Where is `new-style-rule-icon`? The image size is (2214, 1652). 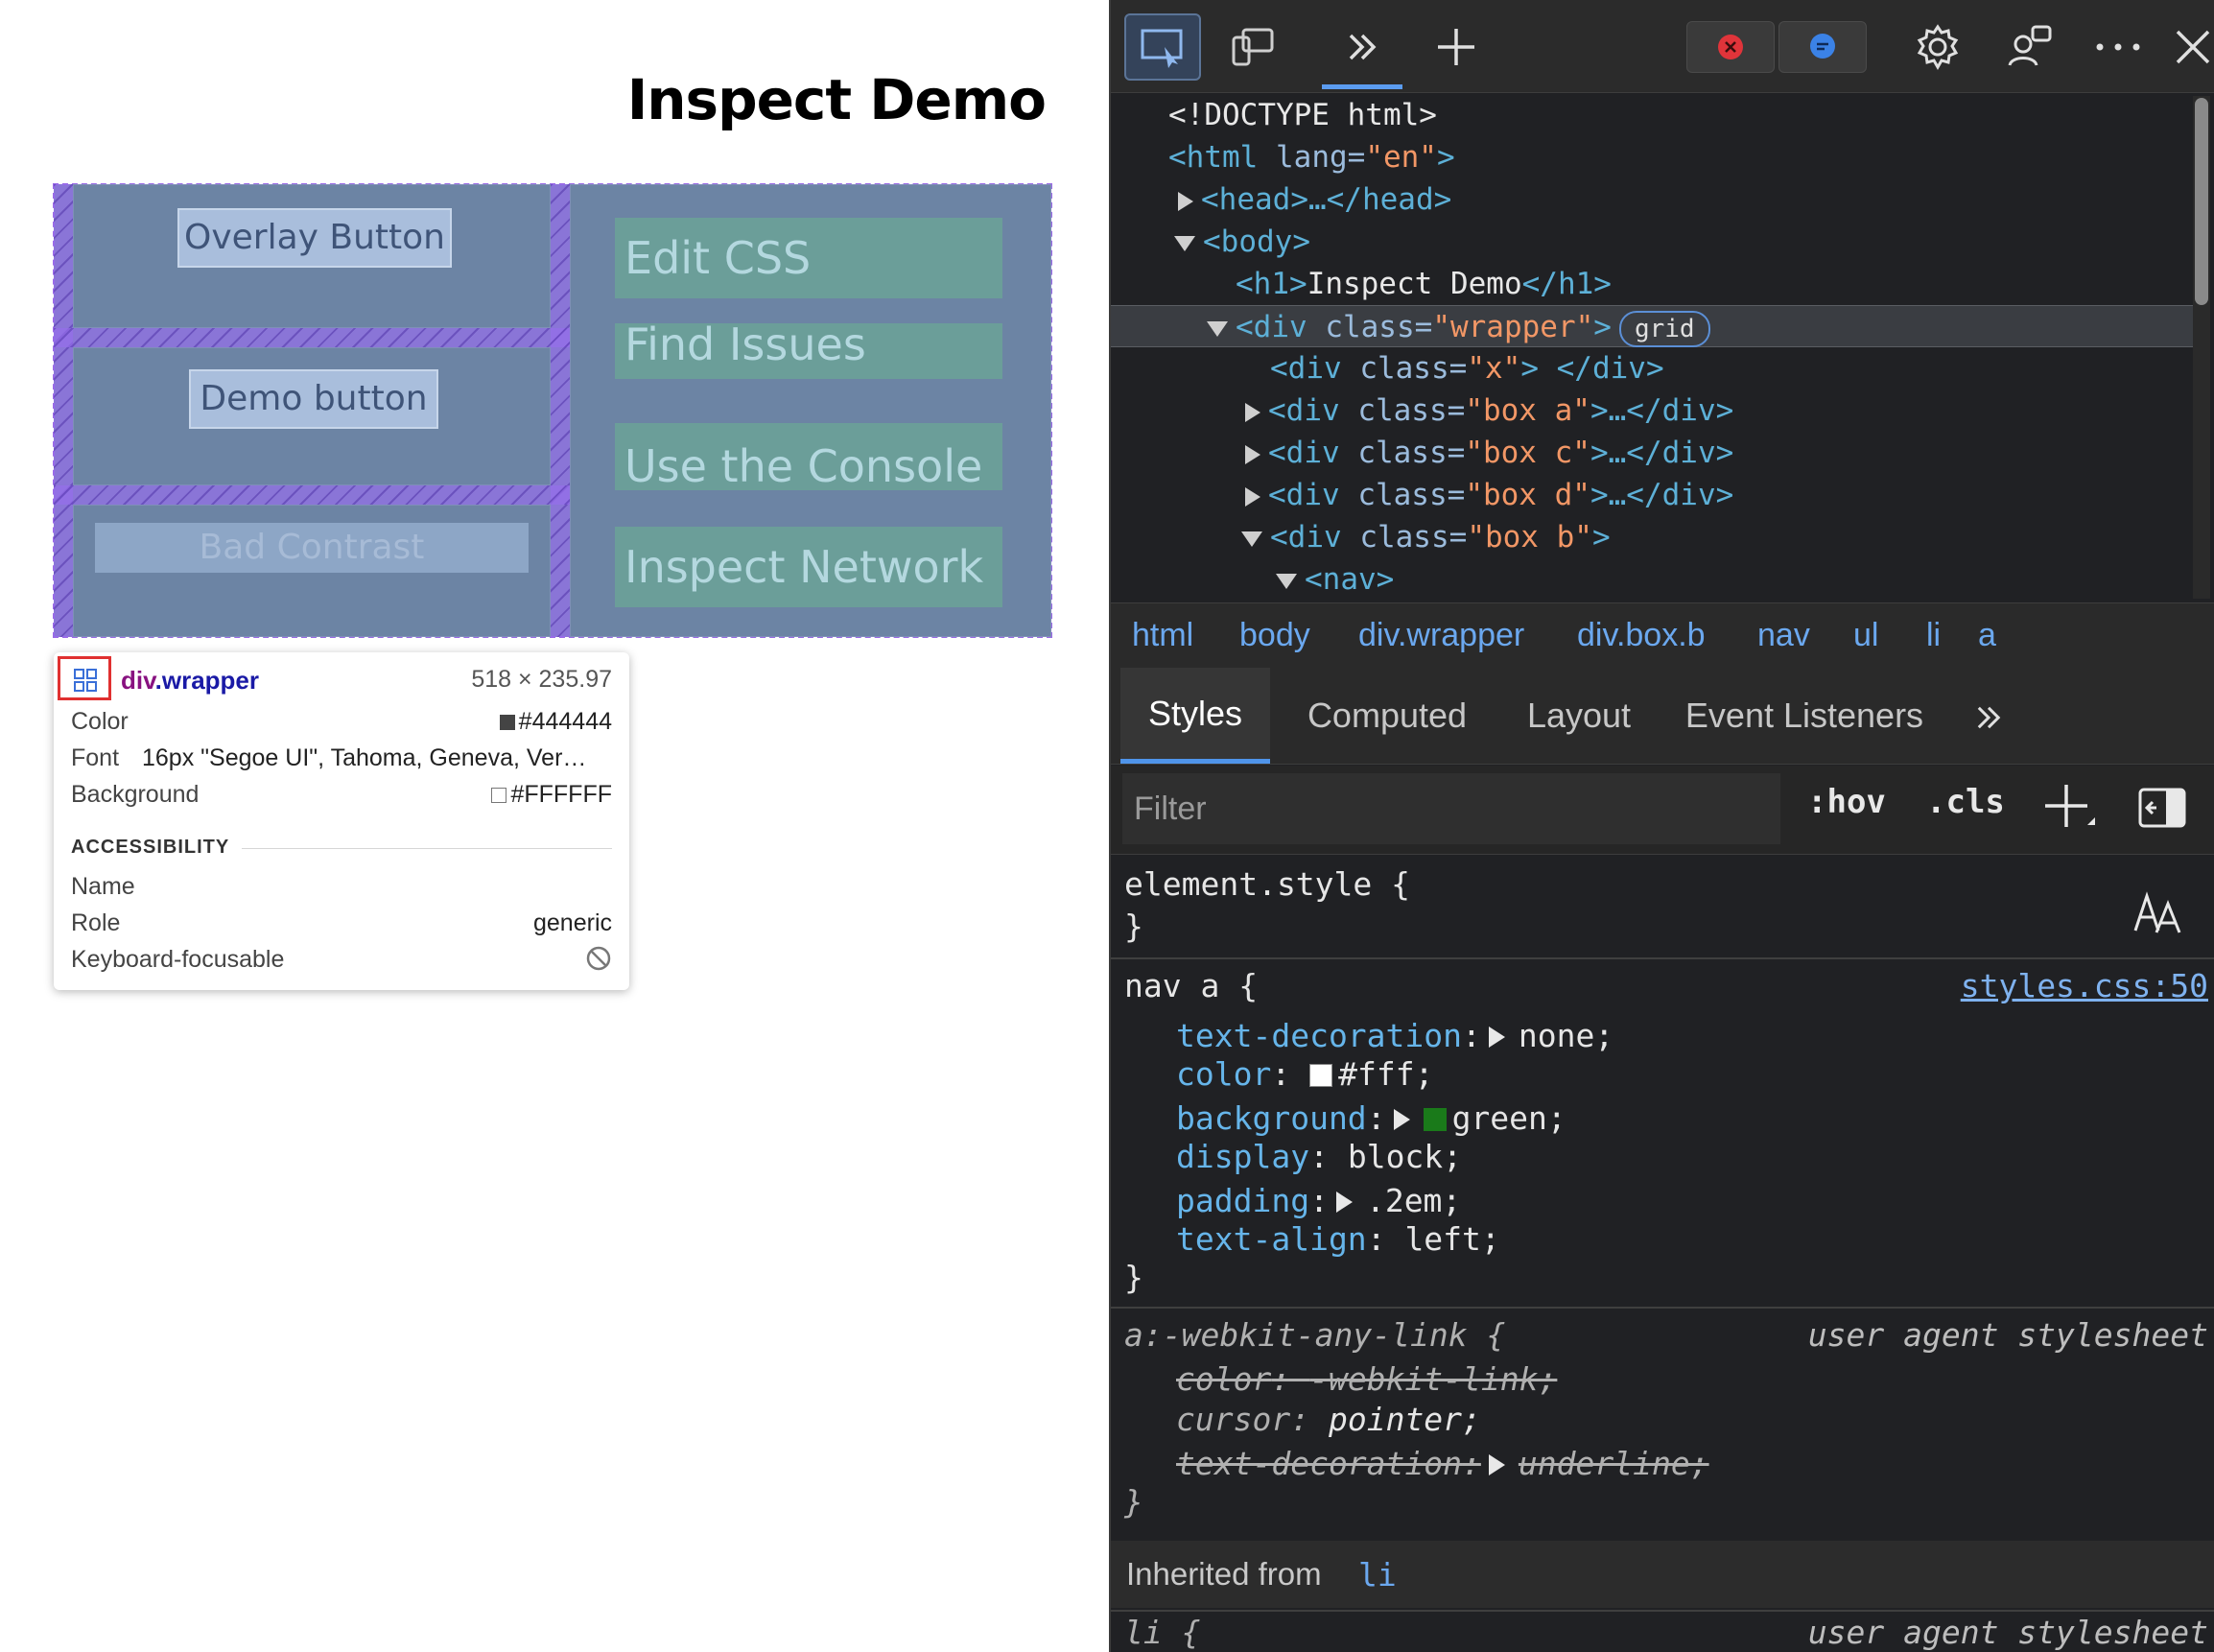 new-style-rule-icon is located at coordinates (2070, 812).